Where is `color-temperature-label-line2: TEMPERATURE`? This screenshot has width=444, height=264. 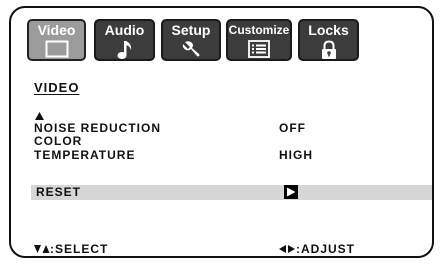
color-temperature-label-line2: TEMPERATURE is located at coordinates (85, 155).